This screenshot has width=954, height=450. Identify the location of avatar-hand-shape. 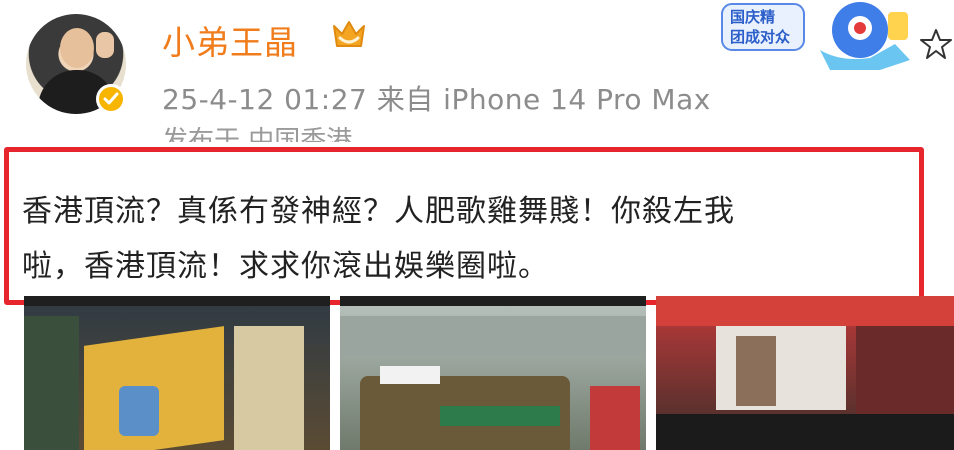
(105, 45).